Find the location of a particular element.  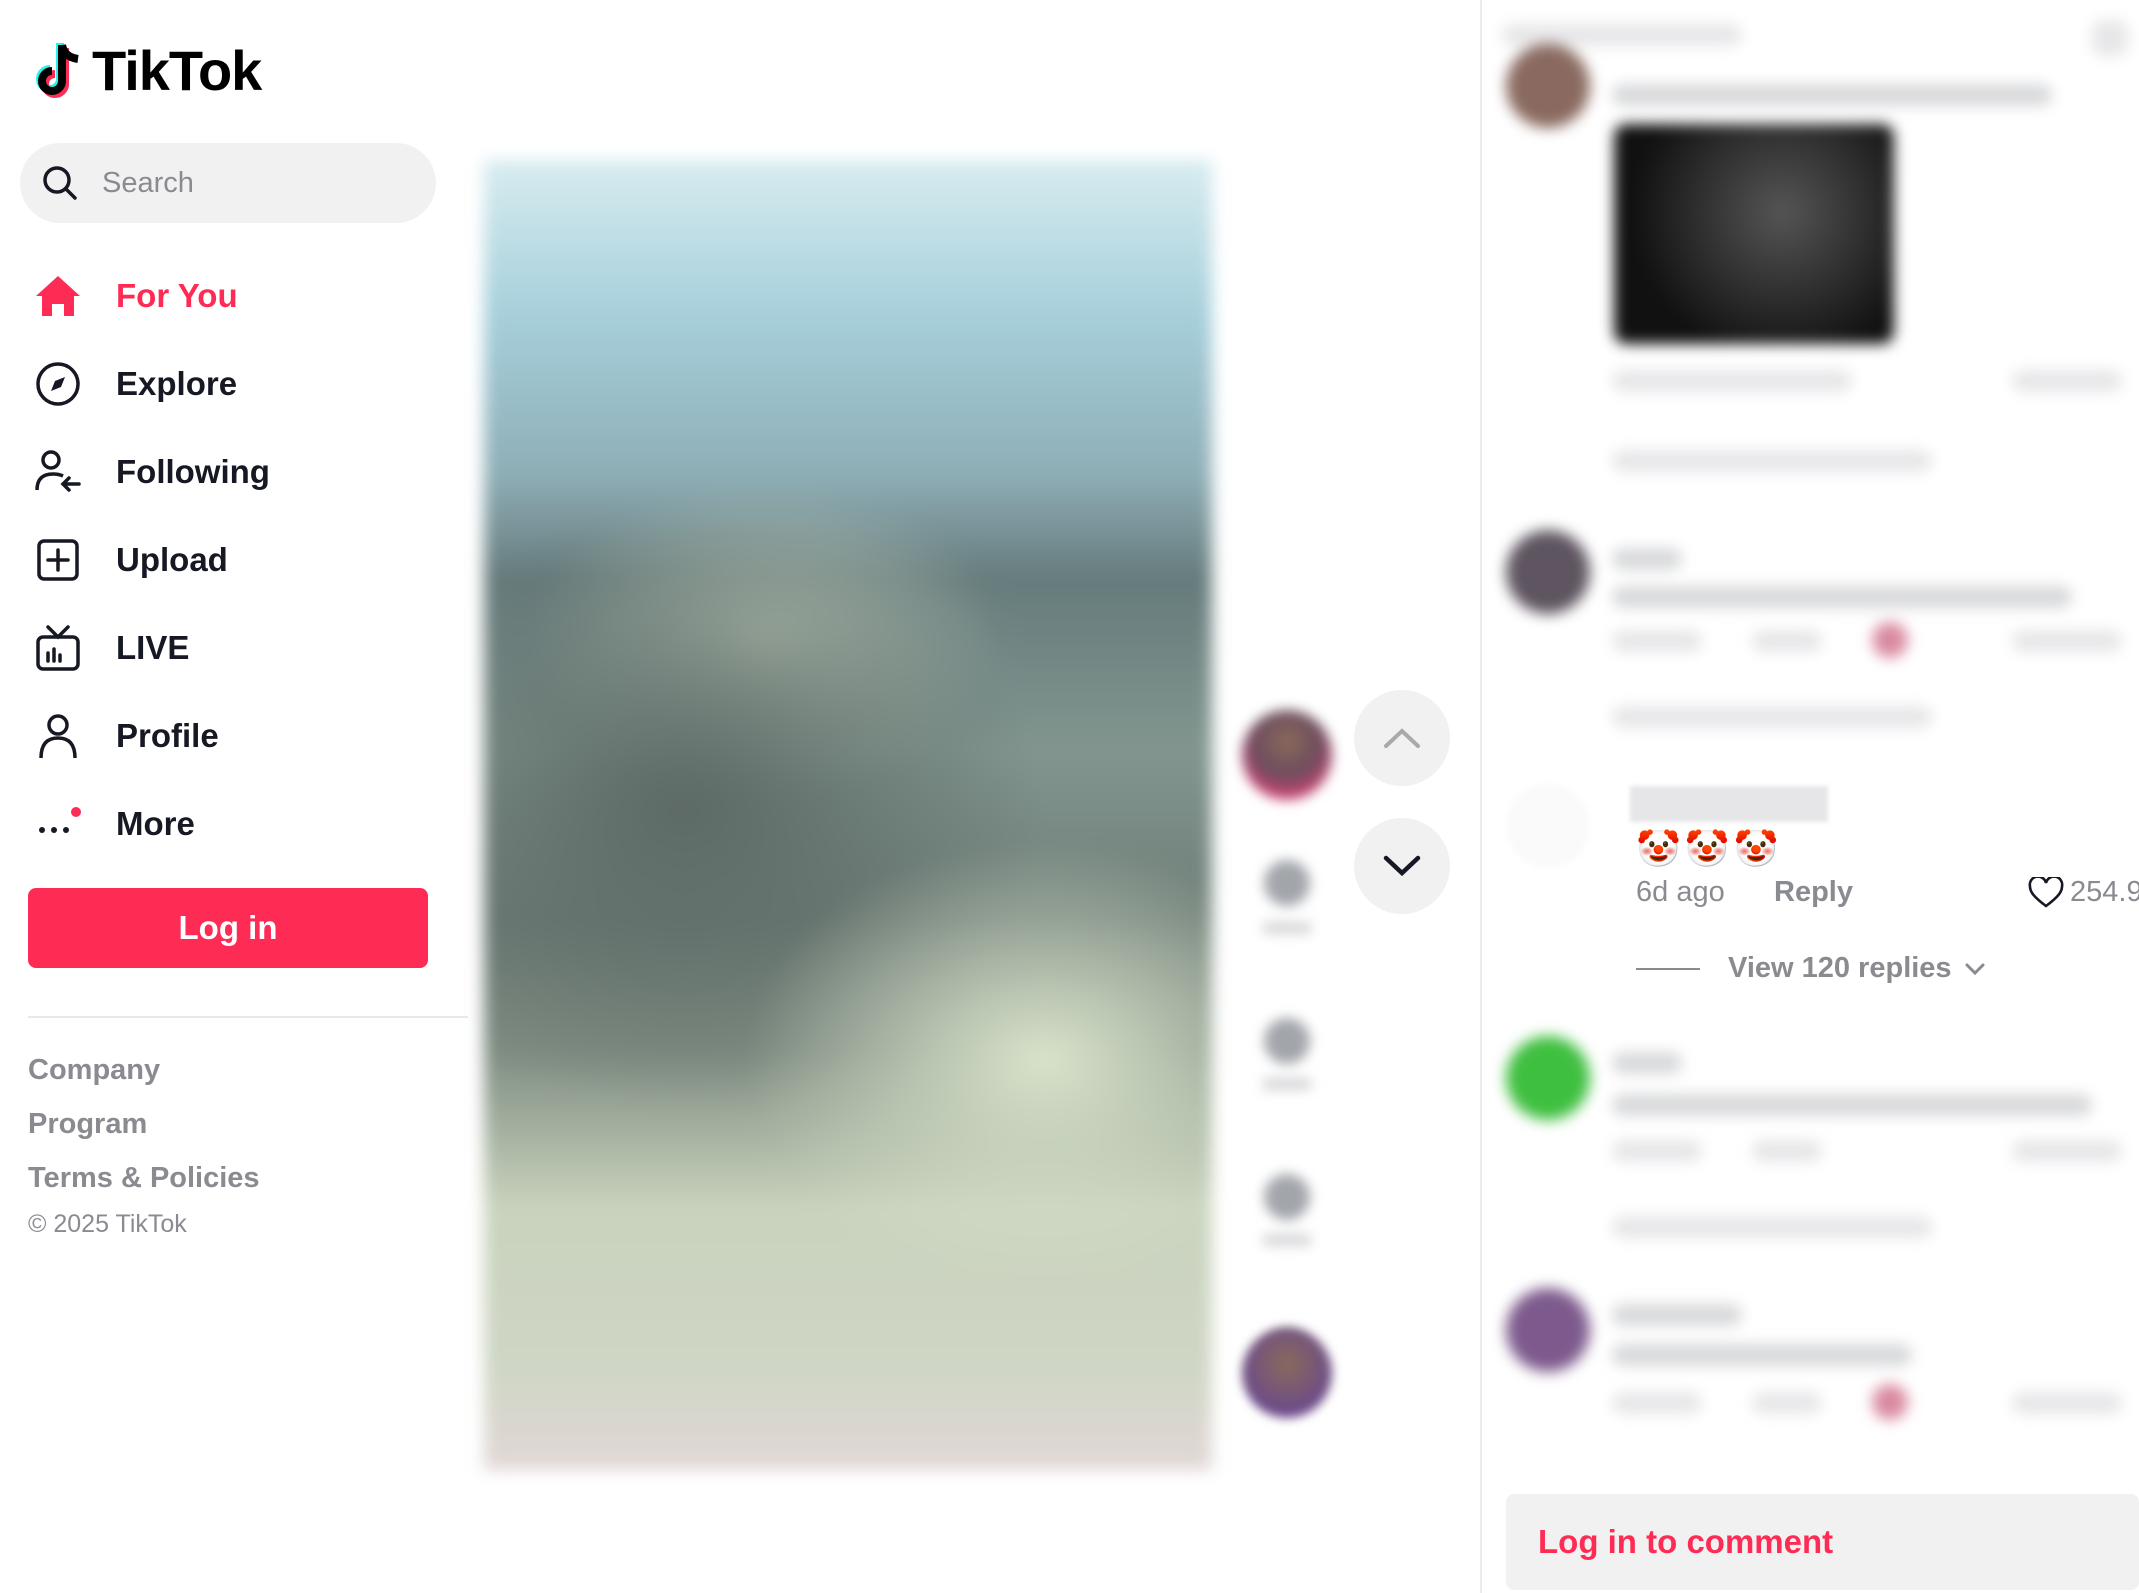

login-to-comment-bar: Log in to comment is located at coordinates (1822, 1542).